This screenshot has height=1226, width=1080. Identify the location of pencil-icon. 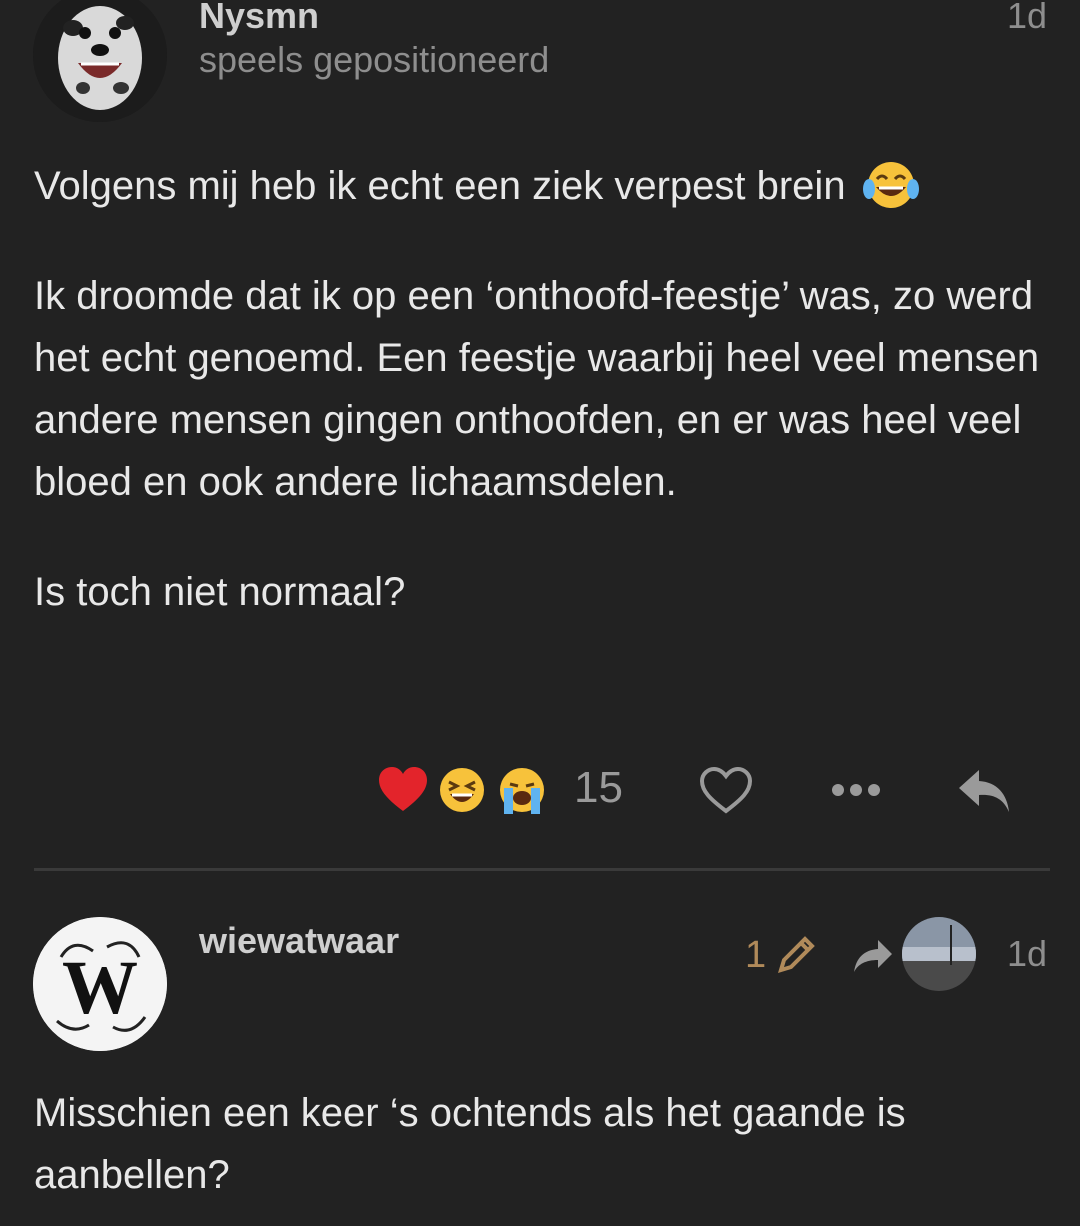
(796, 955).